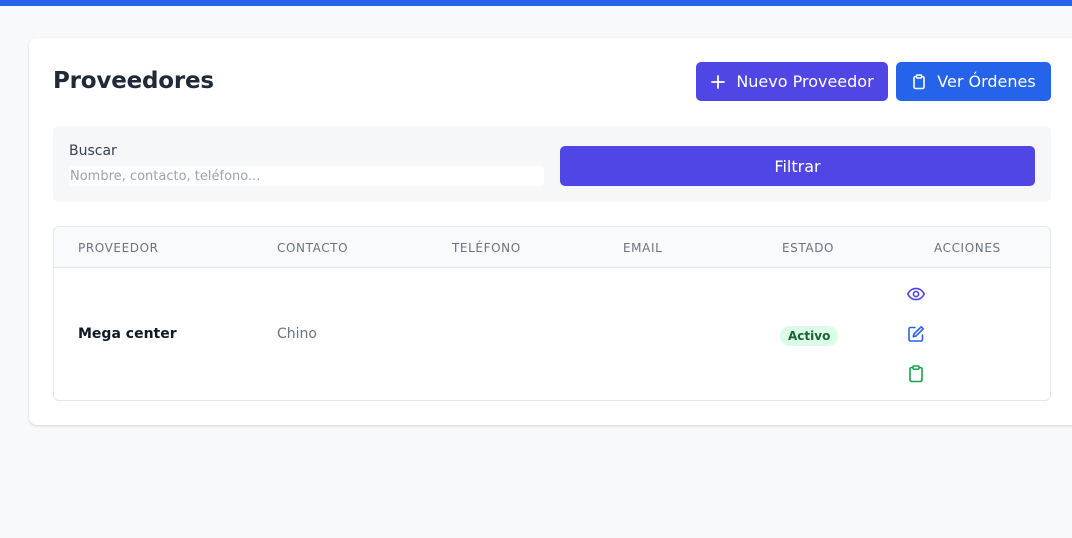  Describe the element at coordinates (967, 248) in the screenshot. I see `column-header-actions: ACCIONES` at that location.